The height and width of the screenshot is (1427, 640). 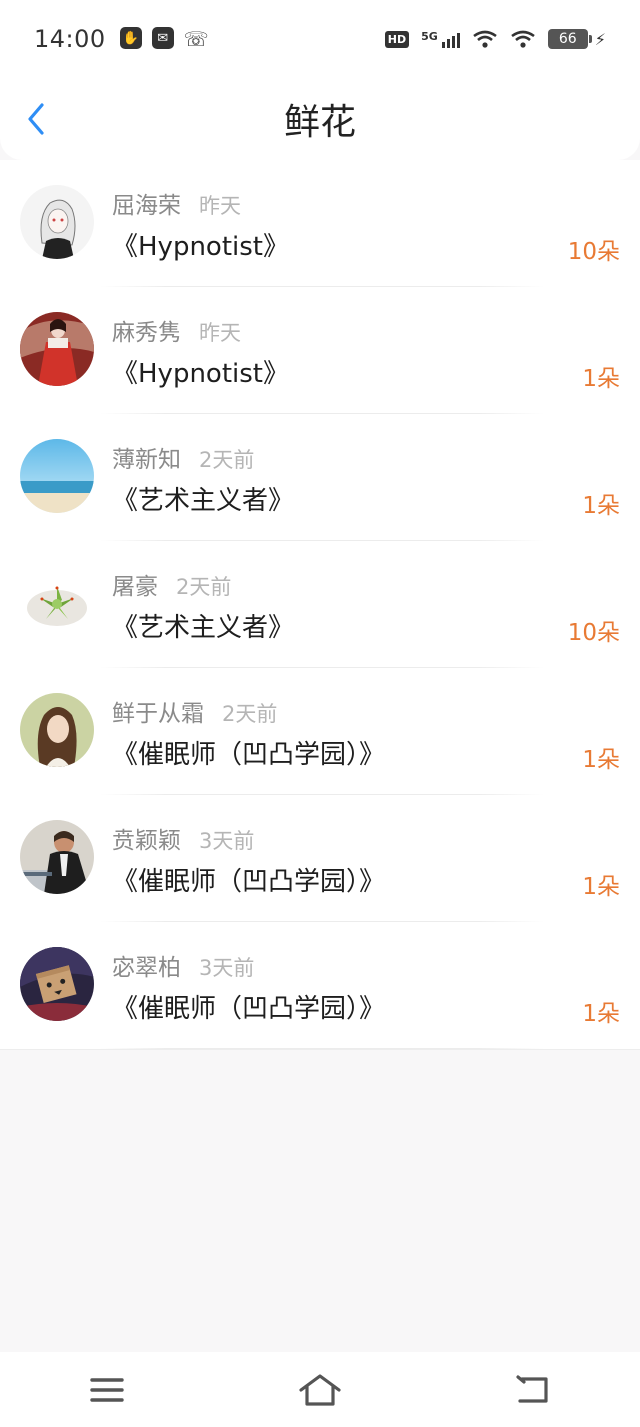 What do you see at coordinates (146, 330) in the screenshot?
I see `sender-name: 麻秀隽` at bounding box center [146, 330].